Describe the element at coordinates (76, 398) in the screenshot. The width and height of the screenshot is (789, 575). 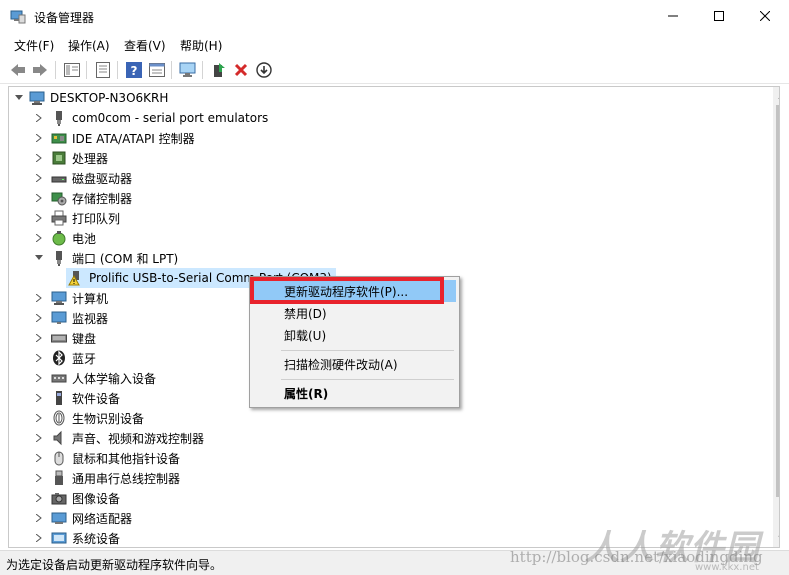
I see `tree-item-software: 软件设备` at that location.